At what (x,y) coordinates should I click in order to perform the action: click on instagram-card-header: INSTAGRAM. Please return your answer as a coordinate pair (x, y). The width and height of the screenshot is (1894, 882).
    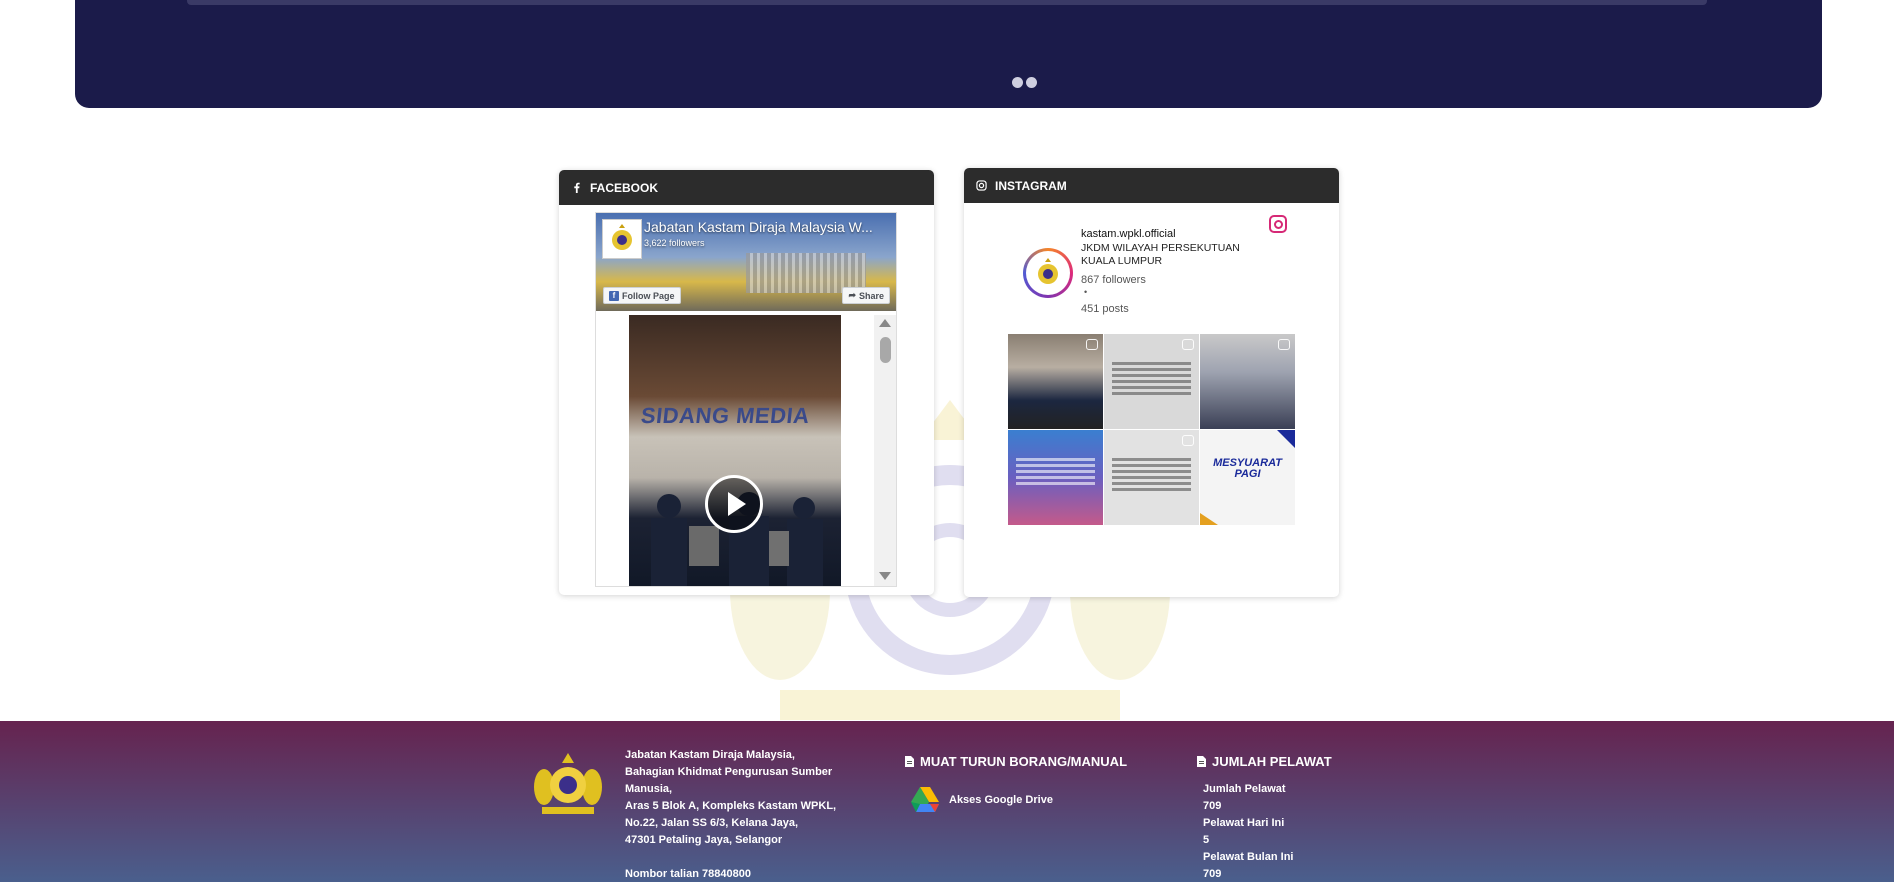
    Looking at the image, I should click on (1151, 185).